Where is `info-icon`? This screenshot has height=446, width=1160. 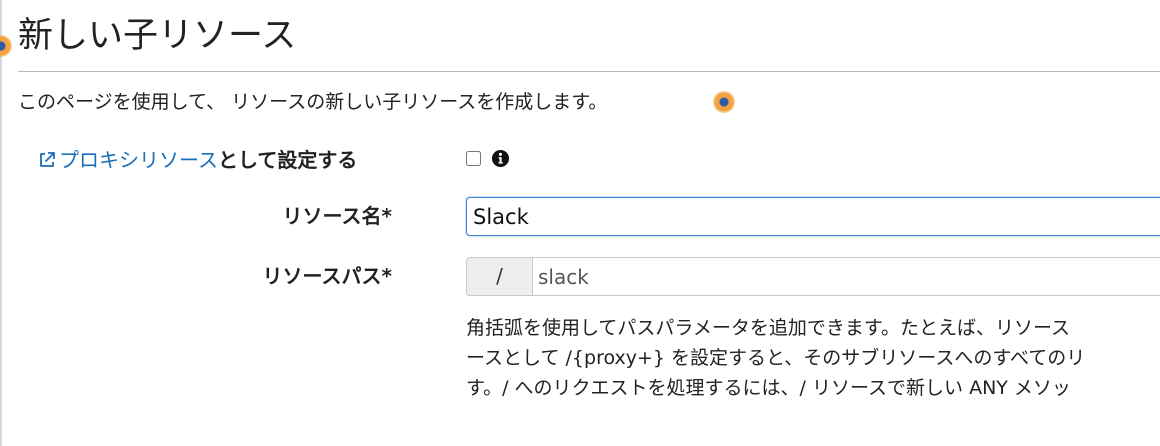 info-icon is located at coordinates (500, 158).